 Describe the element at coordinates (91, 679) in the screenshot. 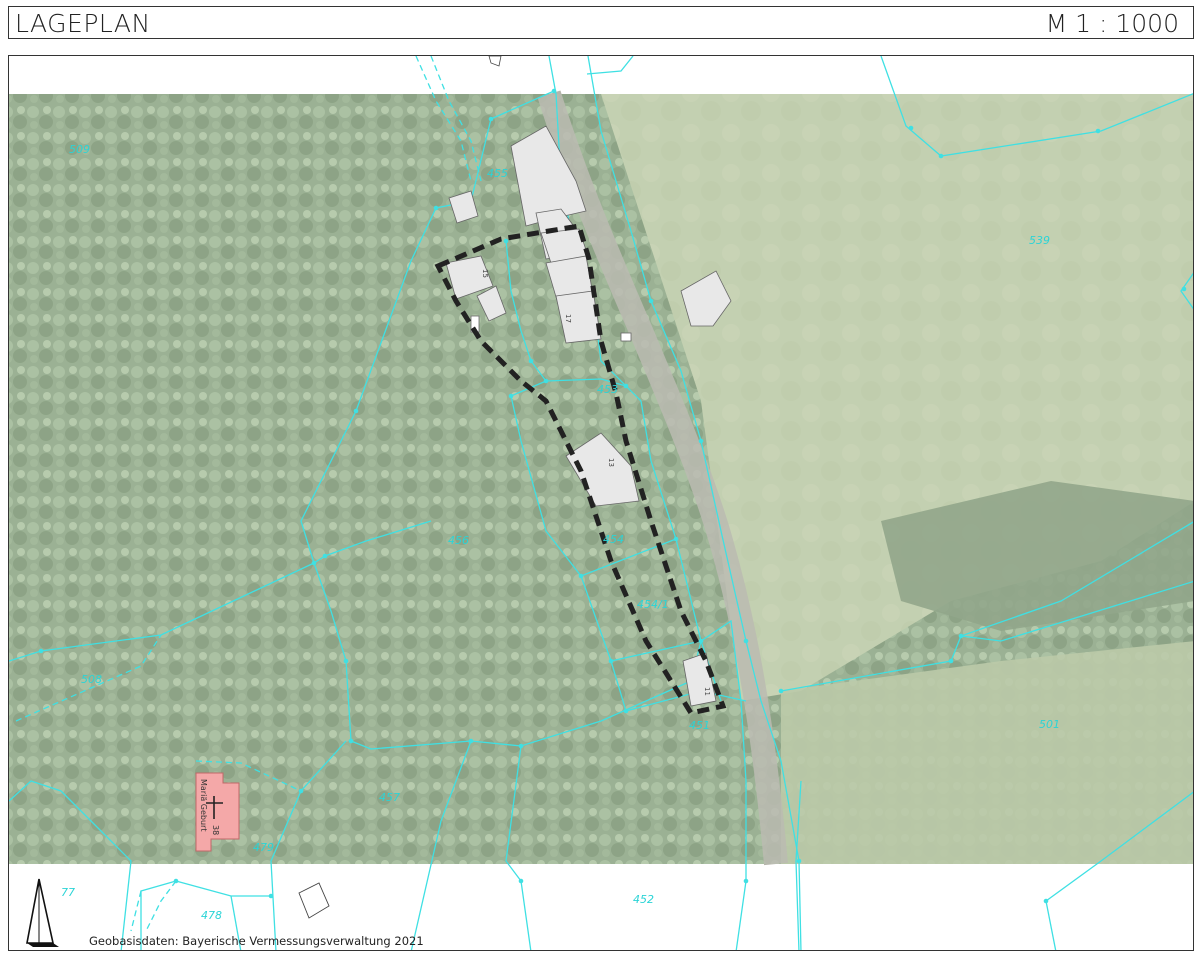

I see `svg-text: 508` at that location.